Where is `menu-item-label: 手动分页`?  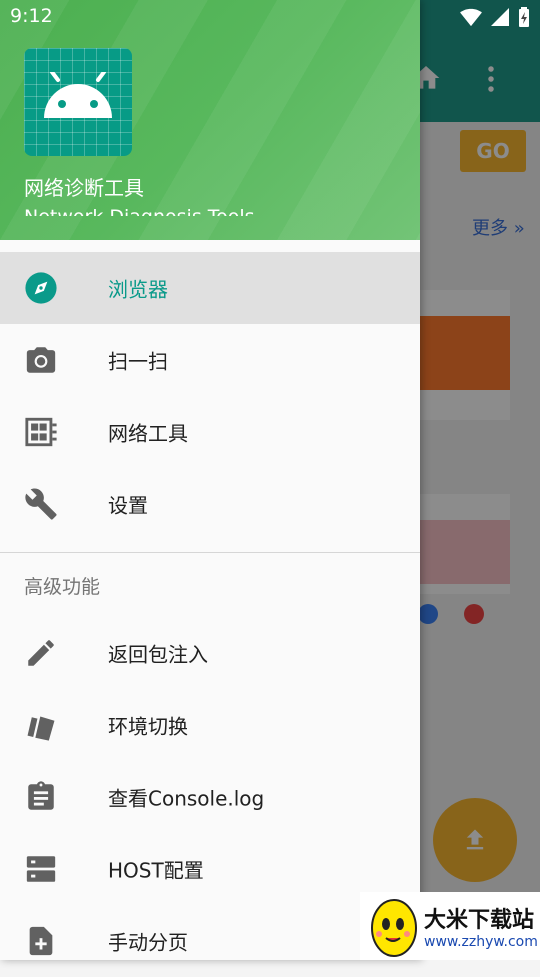
menu-item-label: 手动分页 is located at coordinates (148, 942).